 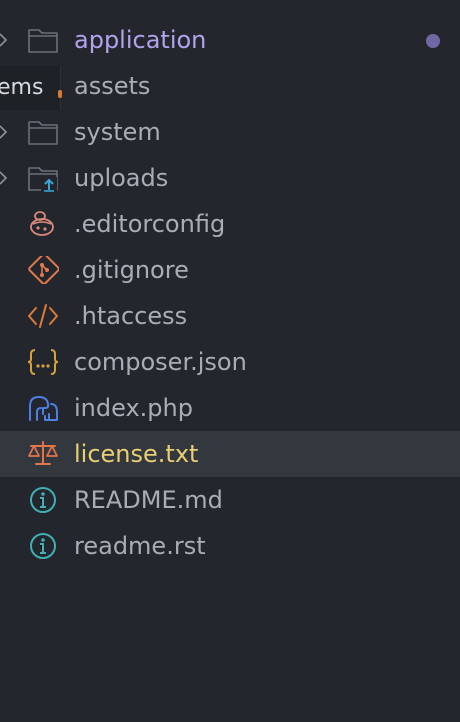 What do you see at coordinates (433, 41) in the screenshot?
I see `modified-indicator` at bounding box center [433, 41].